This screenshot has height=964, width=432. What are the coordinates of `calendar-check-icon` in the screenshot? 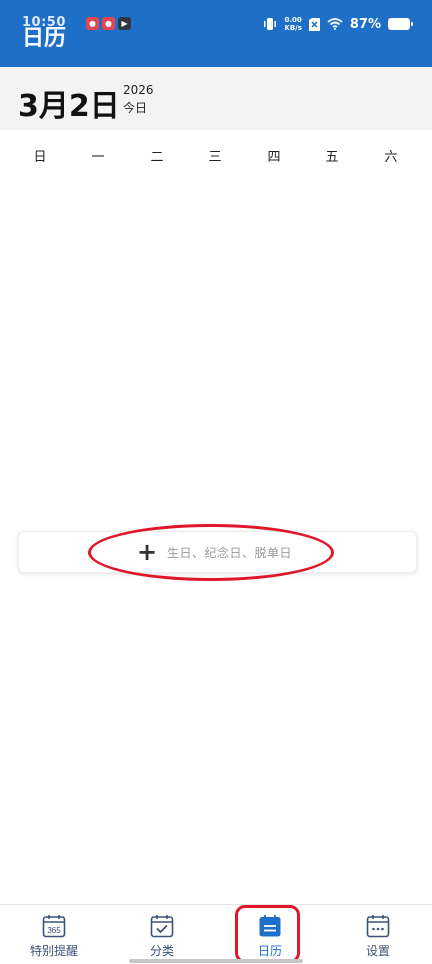 It's located at (162, 926).